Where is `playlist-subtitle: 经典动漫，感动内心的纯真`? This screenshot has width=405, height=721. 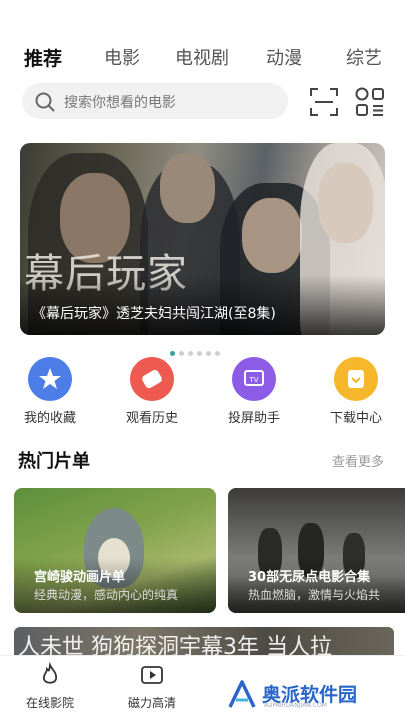 playlist-subtitle: 经典动漫，感动内心的纯真 is located at coordinates (106, 595).